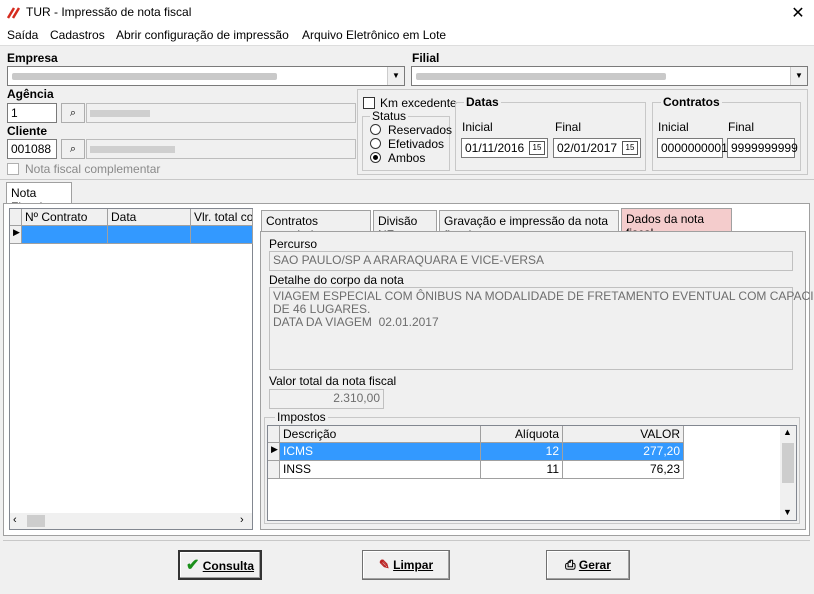 The width and height of the screenshot is (814, 594). What do you see at coordinates (32, 113) in the screenshot?
I see `agencia-input: 1` at bounding box center [32, 113].